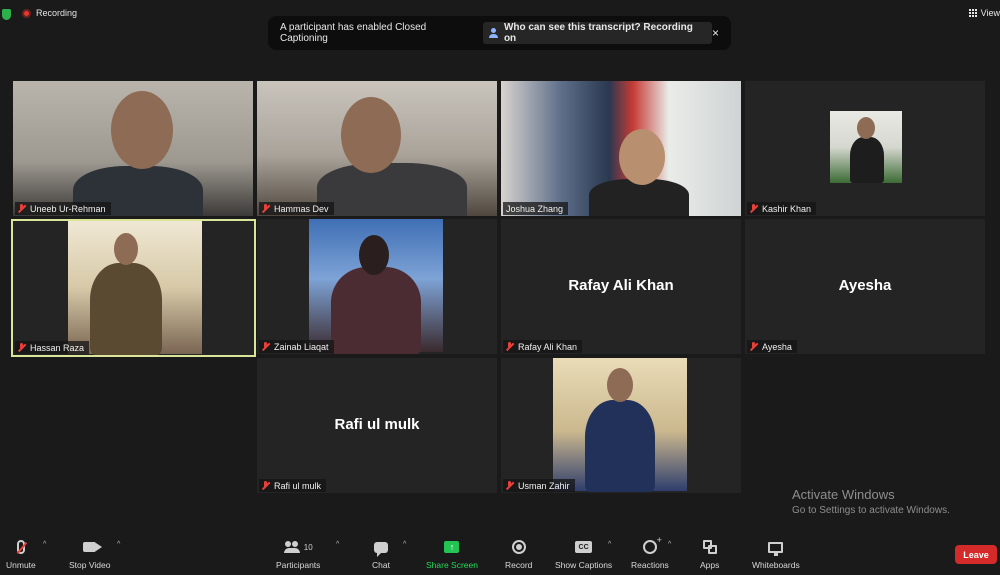  What do you see at coordinates (404, 544) in the screenshot?
I see `chat-options-caret-icon: ^` at bounding box center [404, 544].